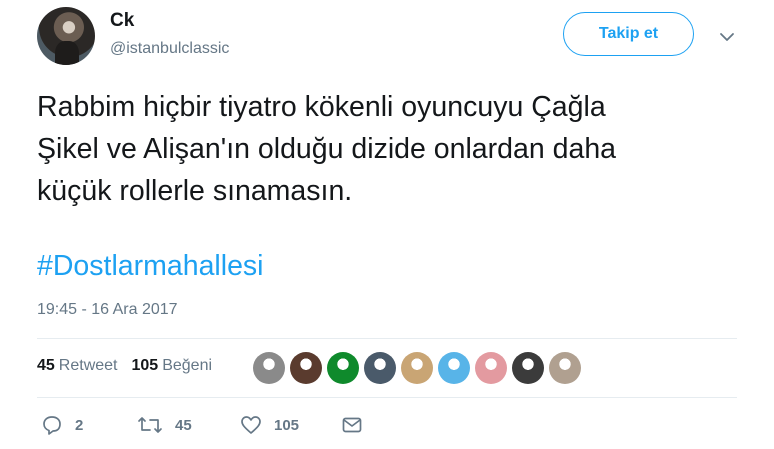 This screenshot has width=774, height=449. I want to click on retweet-stat-label: Retweet, so click(88, 365).